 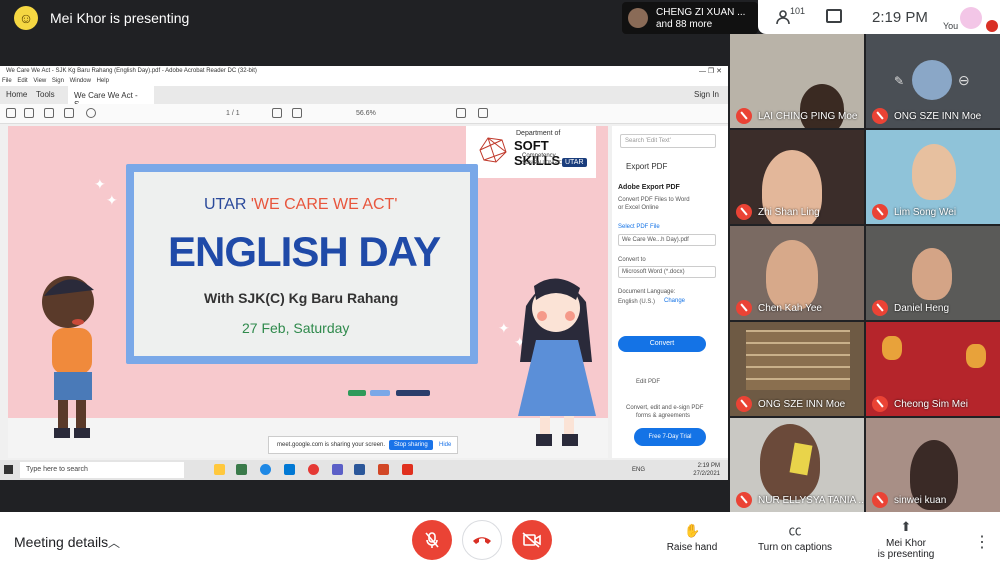 I want to click on raise-hand-button: ✋ Raise hand, so click(x=692, y=539).